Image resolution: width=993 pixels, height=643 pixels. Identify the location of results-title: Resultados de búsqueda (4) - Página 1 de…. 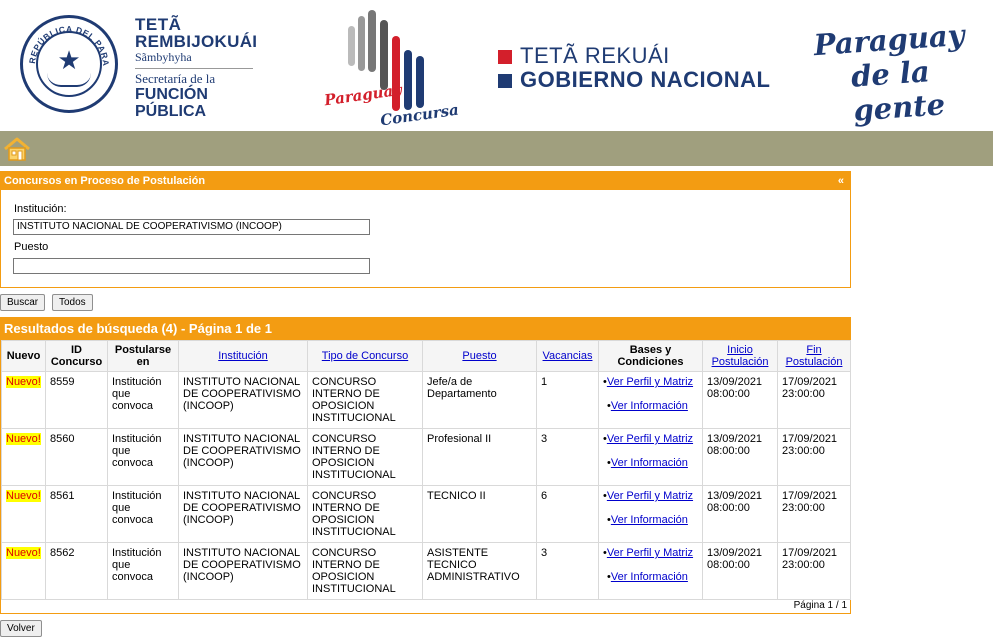
(425, 329).